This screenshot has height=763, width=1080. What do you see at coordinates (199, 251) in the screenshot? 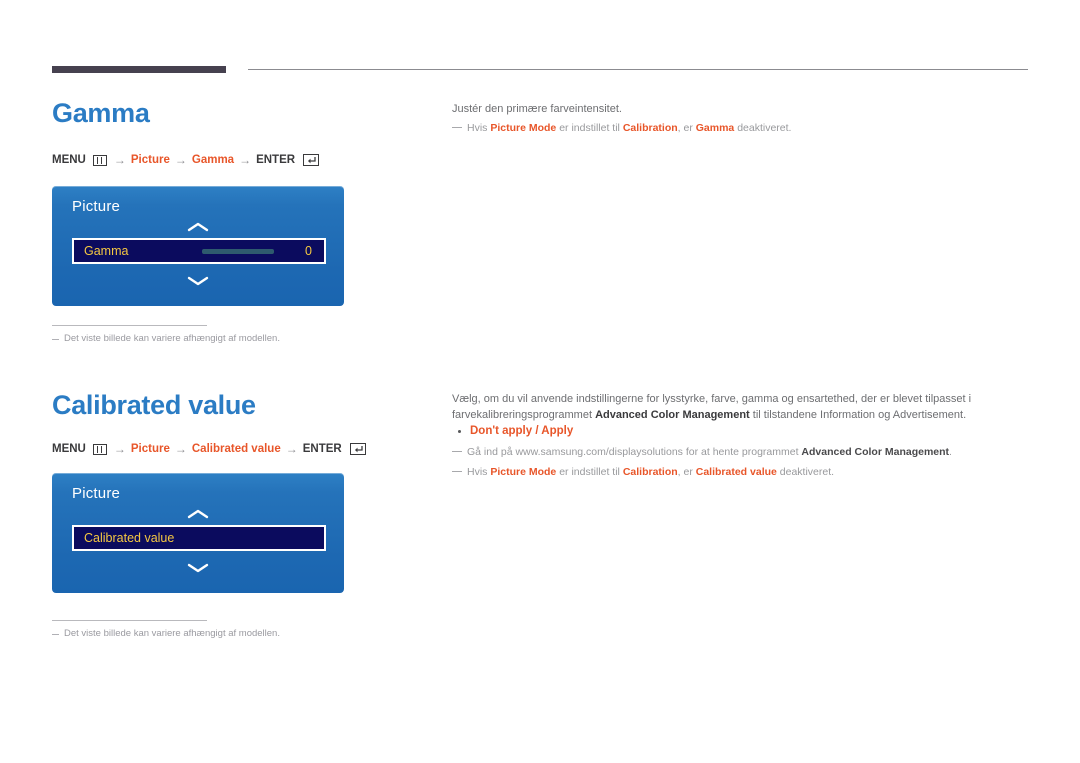
I see `osd-row-gamma: Gamma 0` at bounding box center [199, 251].